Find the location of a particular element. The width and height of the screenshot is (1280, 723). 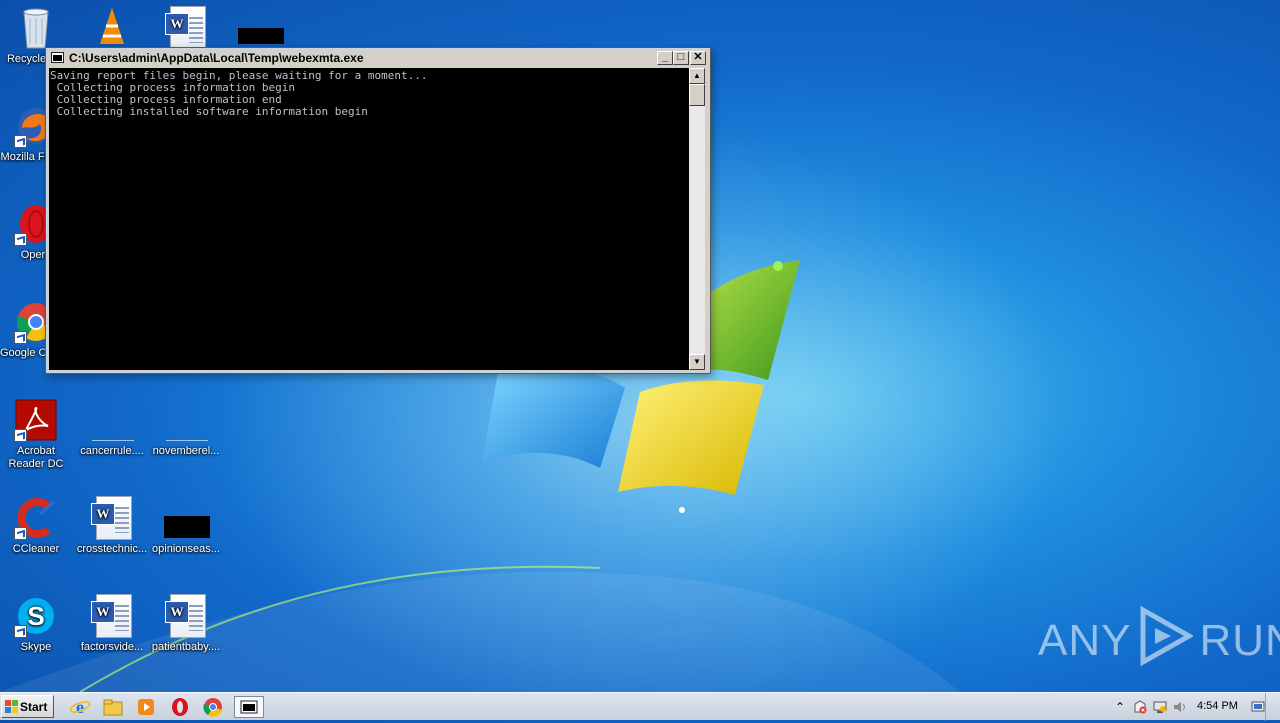

svg-text: S is located at coordinates (35, 616).